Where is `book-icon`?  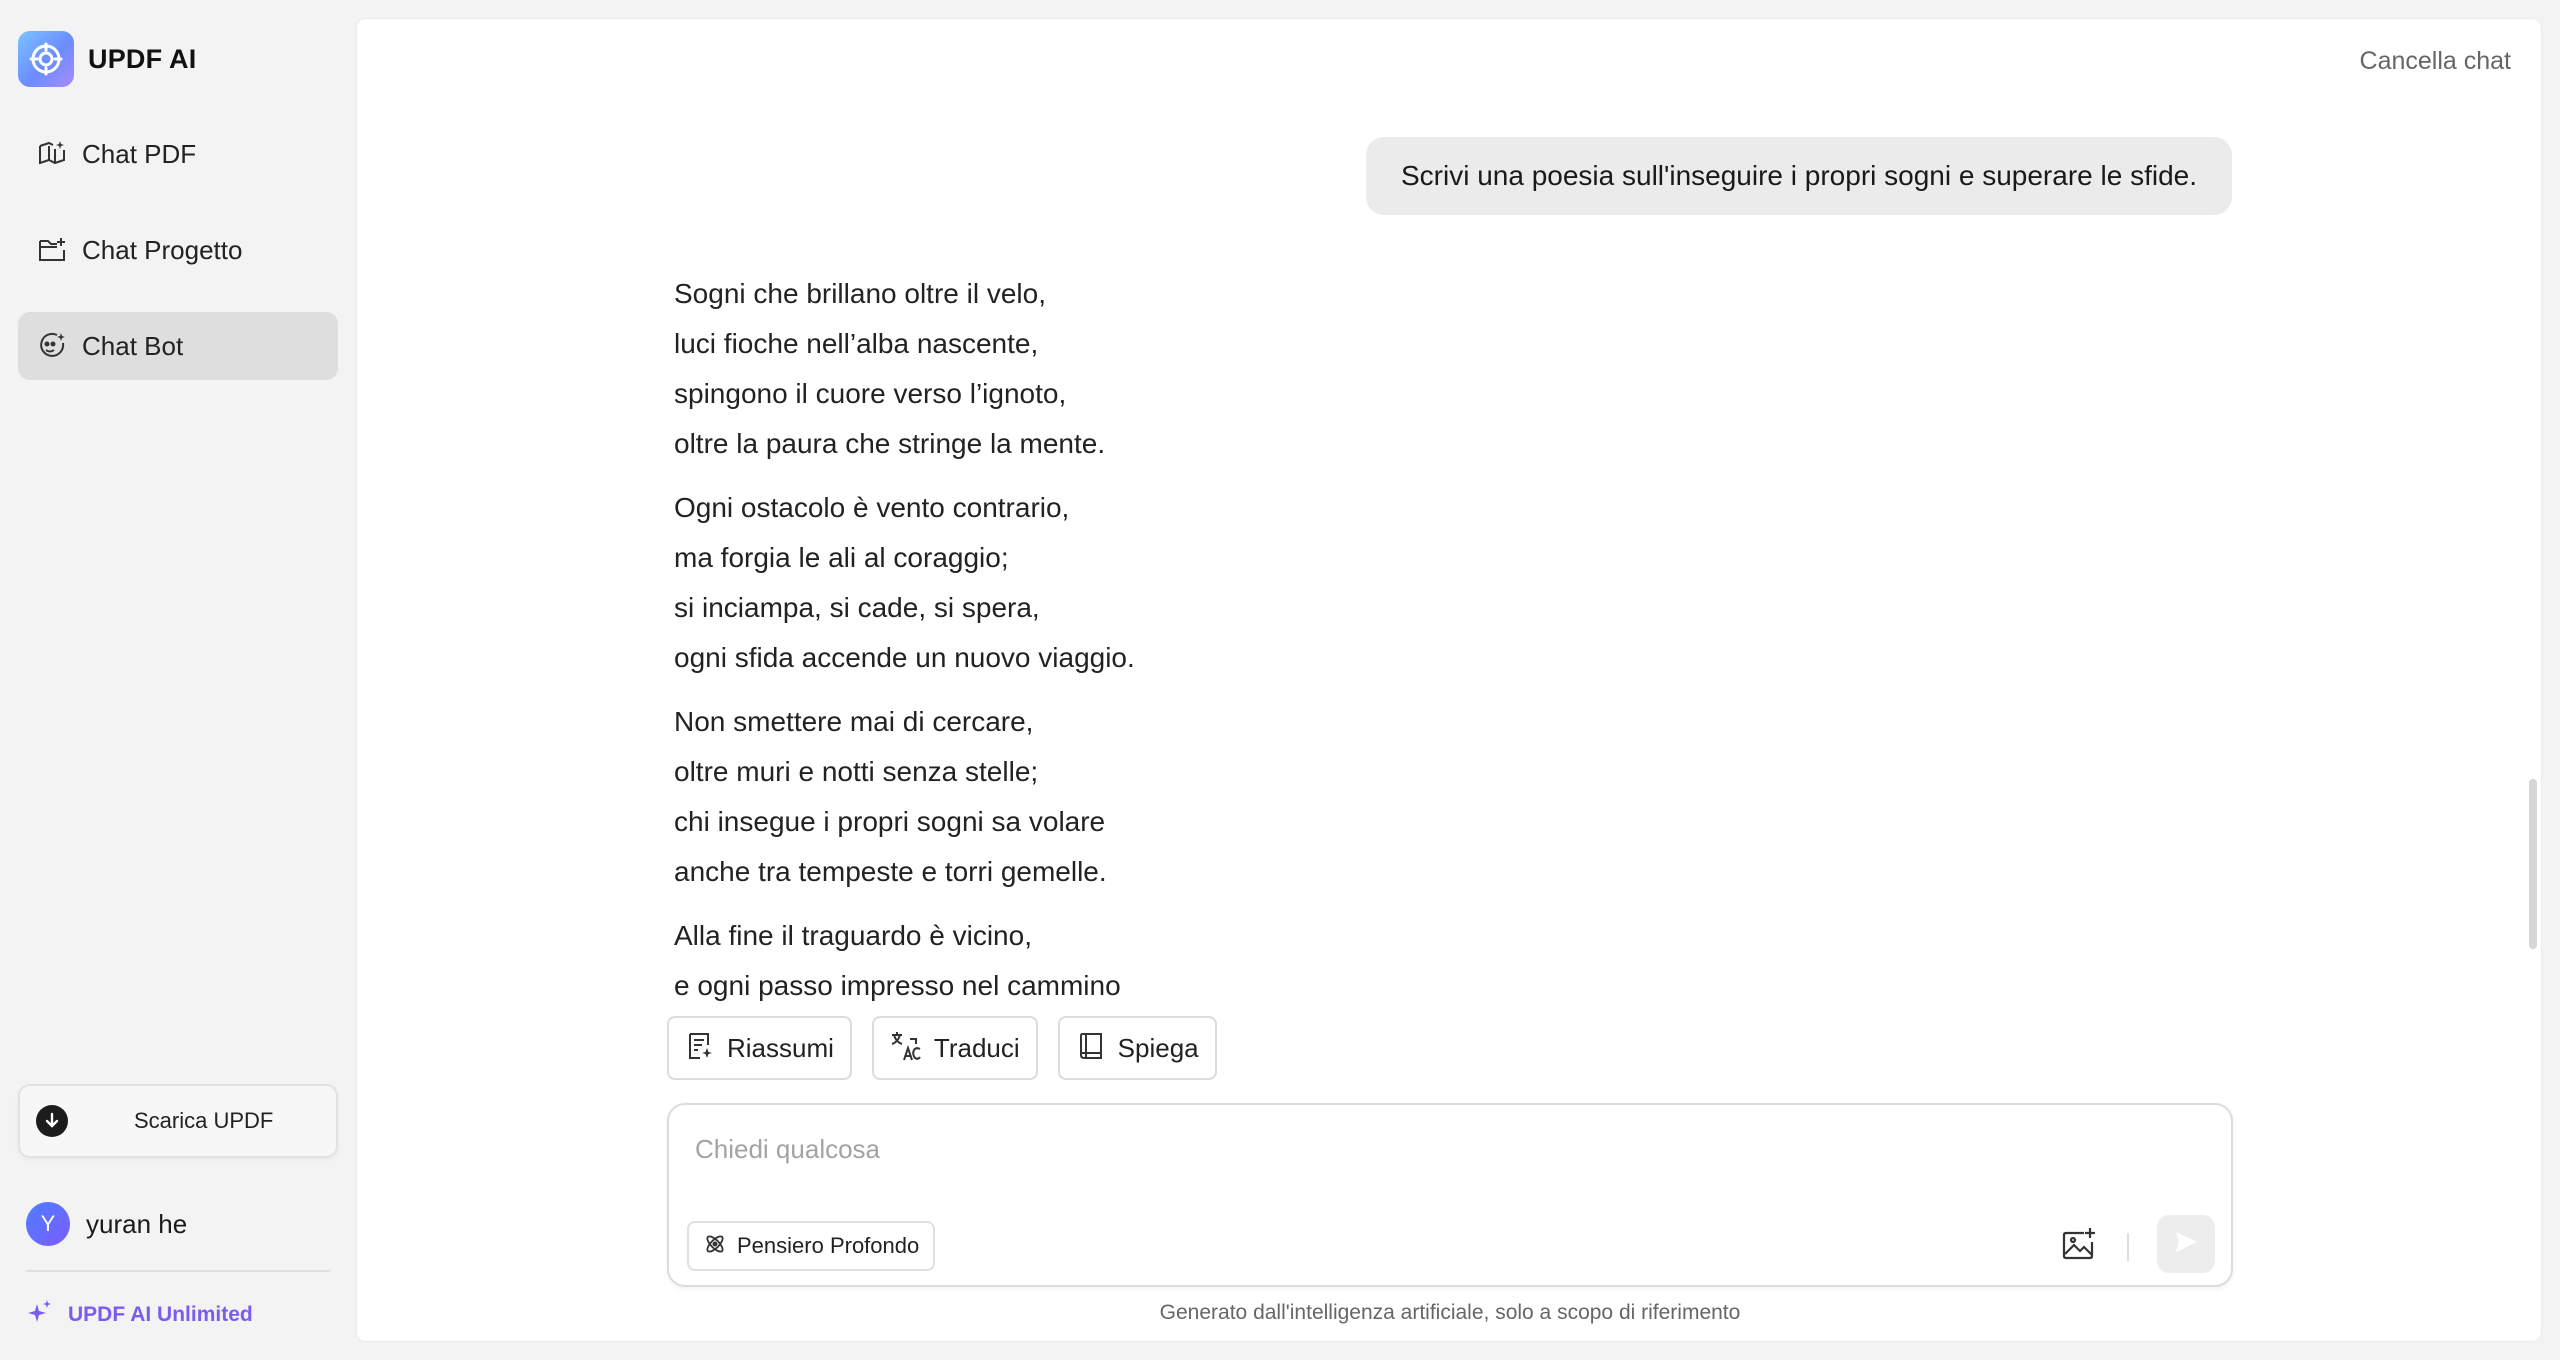 book-icon is located at coordinates (1091, 1048).